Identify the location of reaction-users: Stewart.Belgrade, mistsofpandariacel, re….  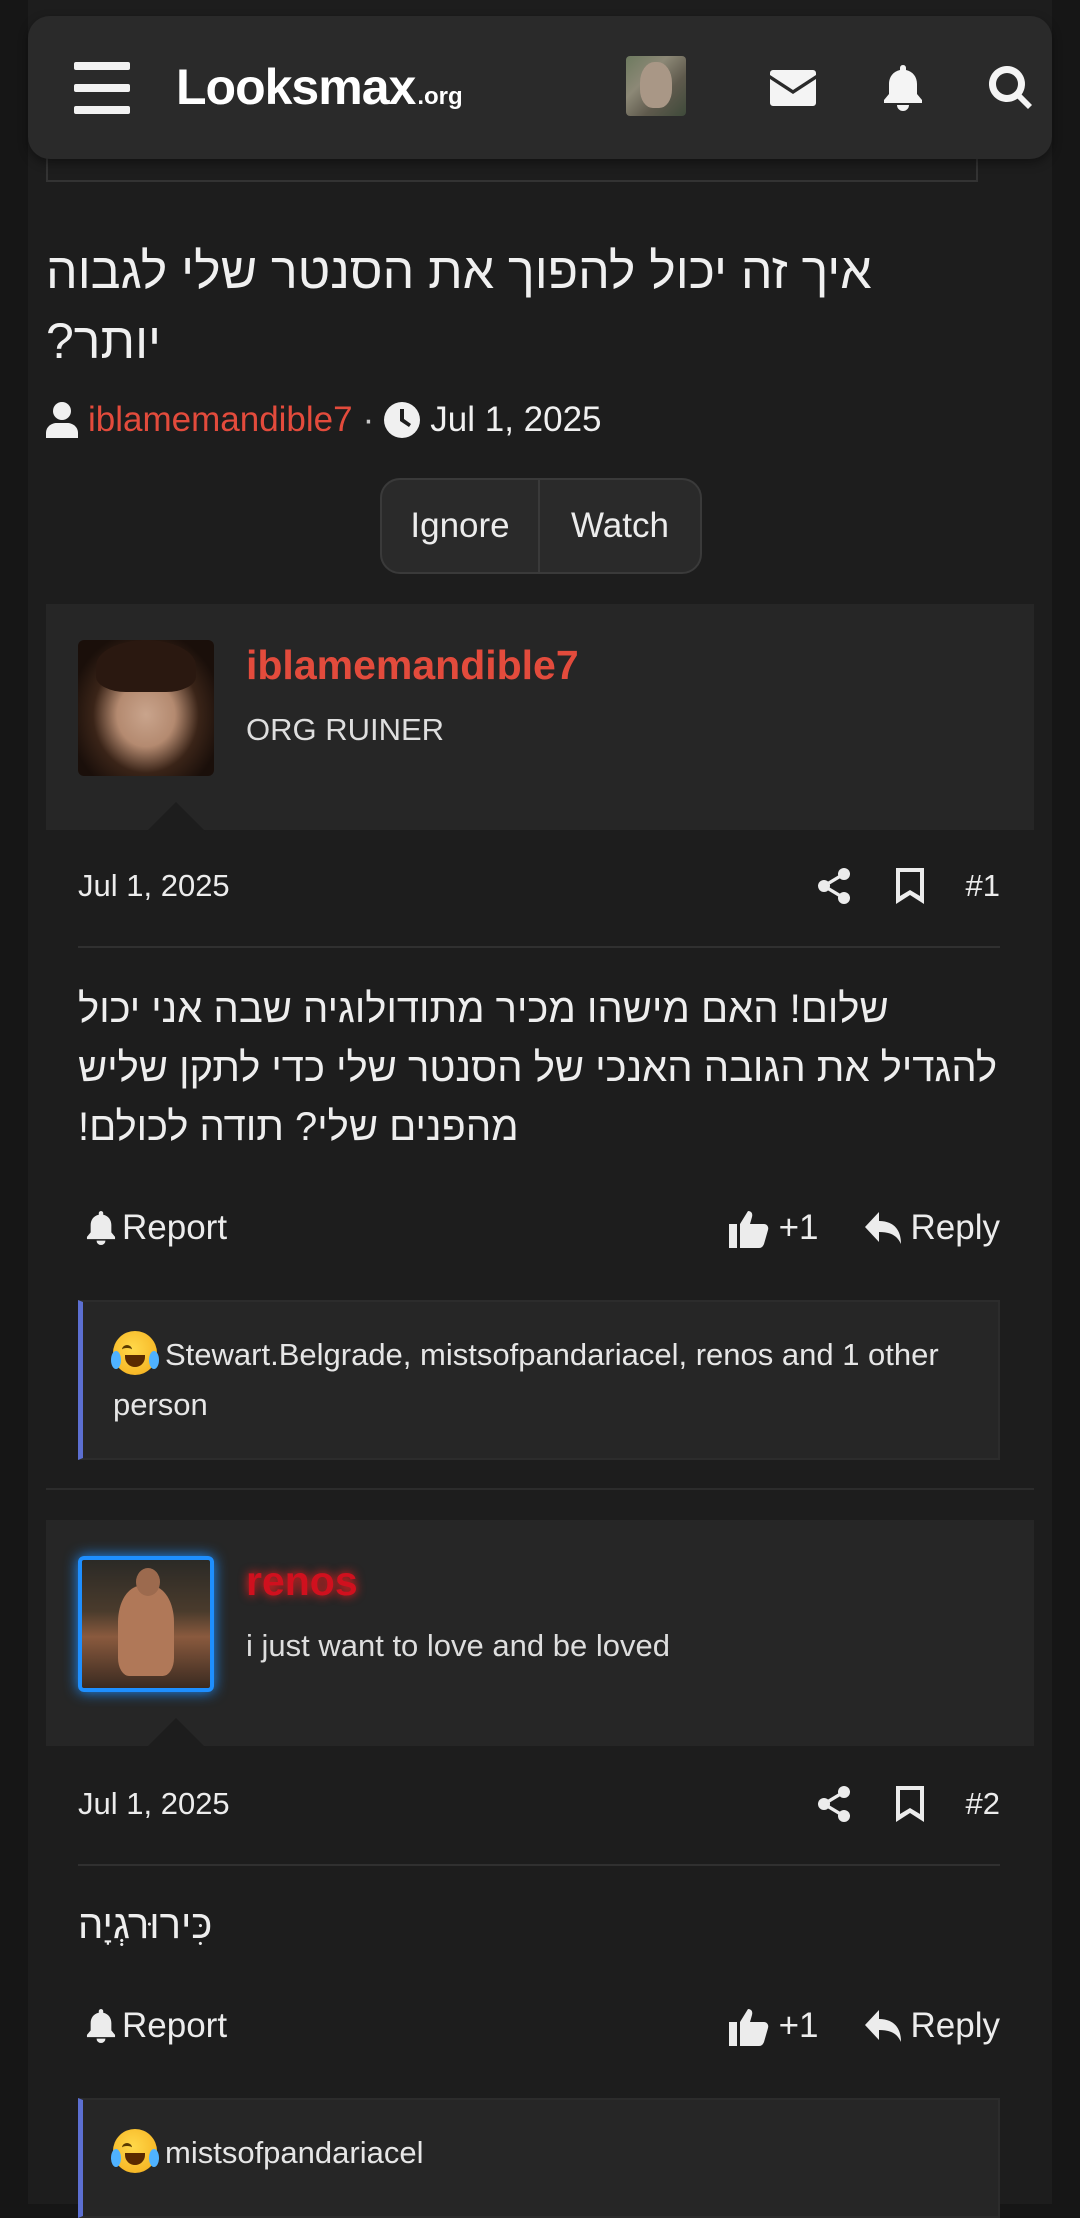
(526, 1379).